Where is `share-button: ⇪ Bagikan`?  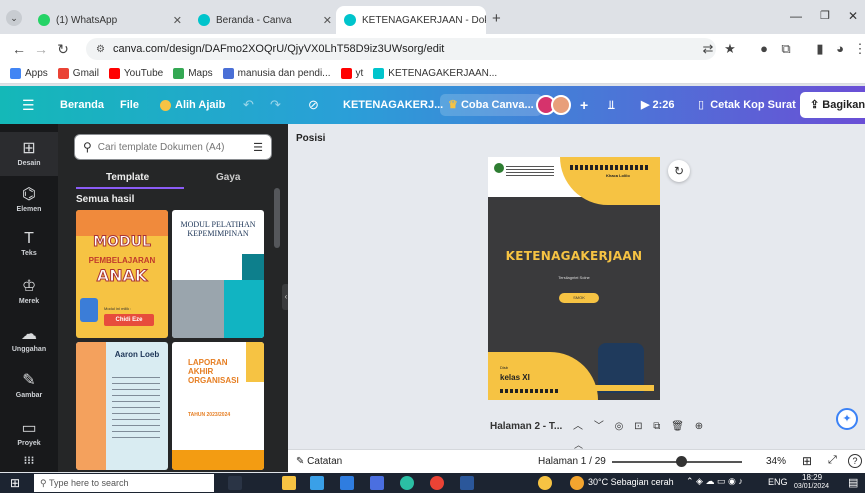
share-button: ⇪ Bagikan is located at coordinates (832, 105).